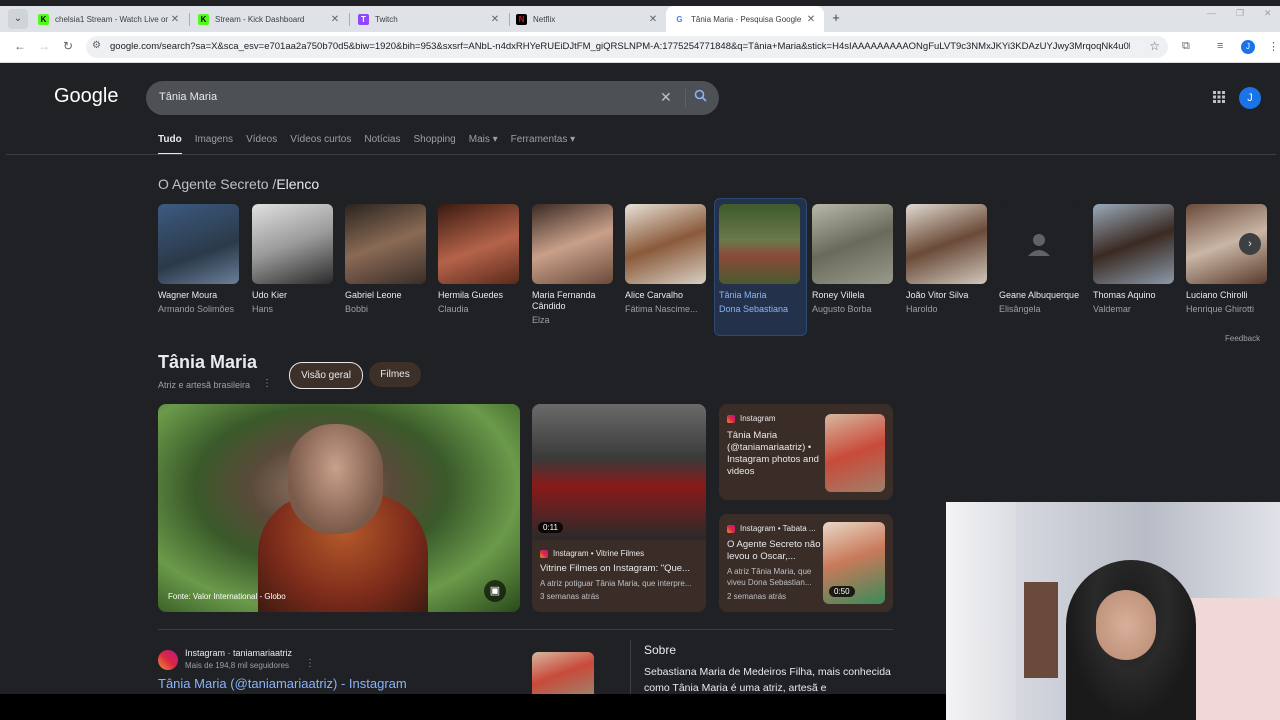  I want to click on tab-more: Mais ▾, so click(483, 144).